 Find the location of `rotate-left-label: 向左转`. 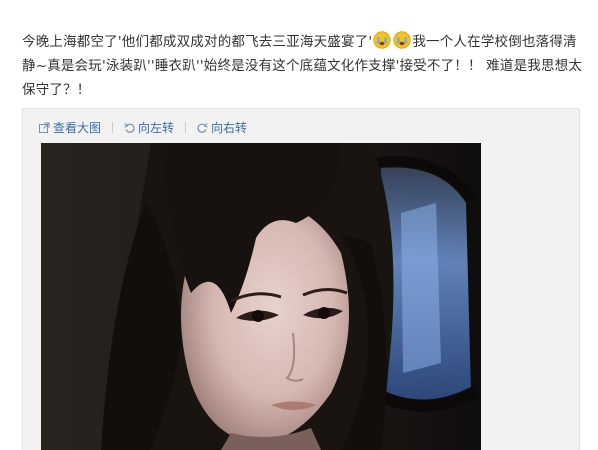

rotate-left-label: 向左转 is located at coordinates (156, 127).